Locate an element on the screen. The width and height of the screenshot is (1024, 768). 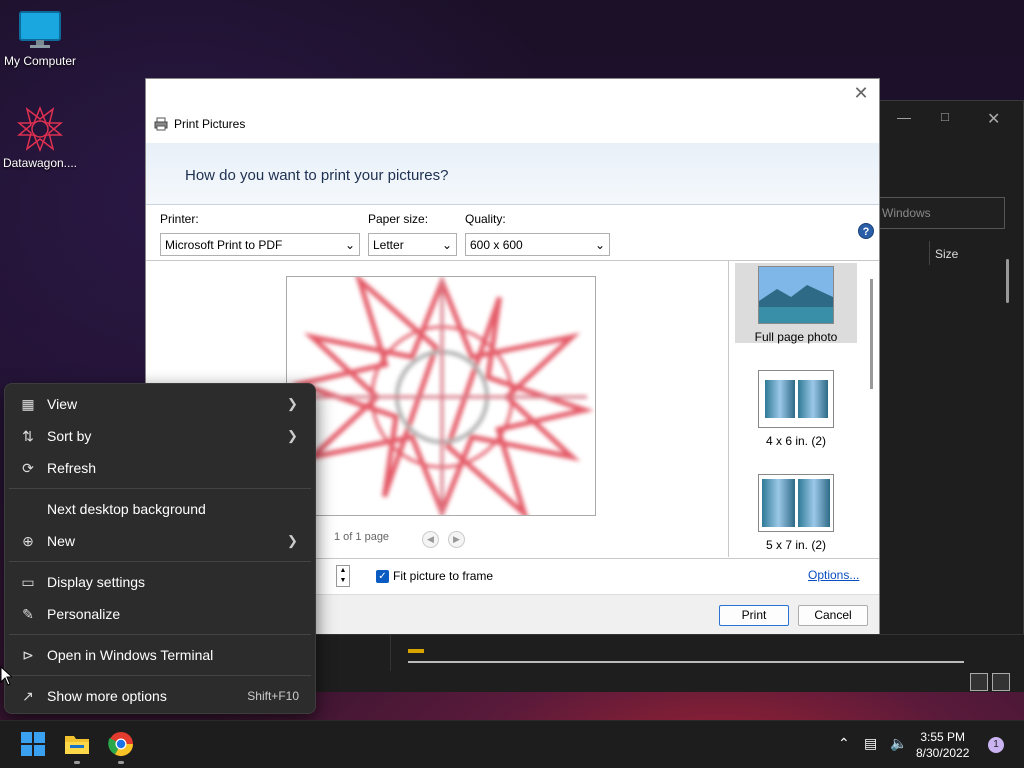
menu-item-refresh: ⟳ Refresh is located at coordinates (160, 468).